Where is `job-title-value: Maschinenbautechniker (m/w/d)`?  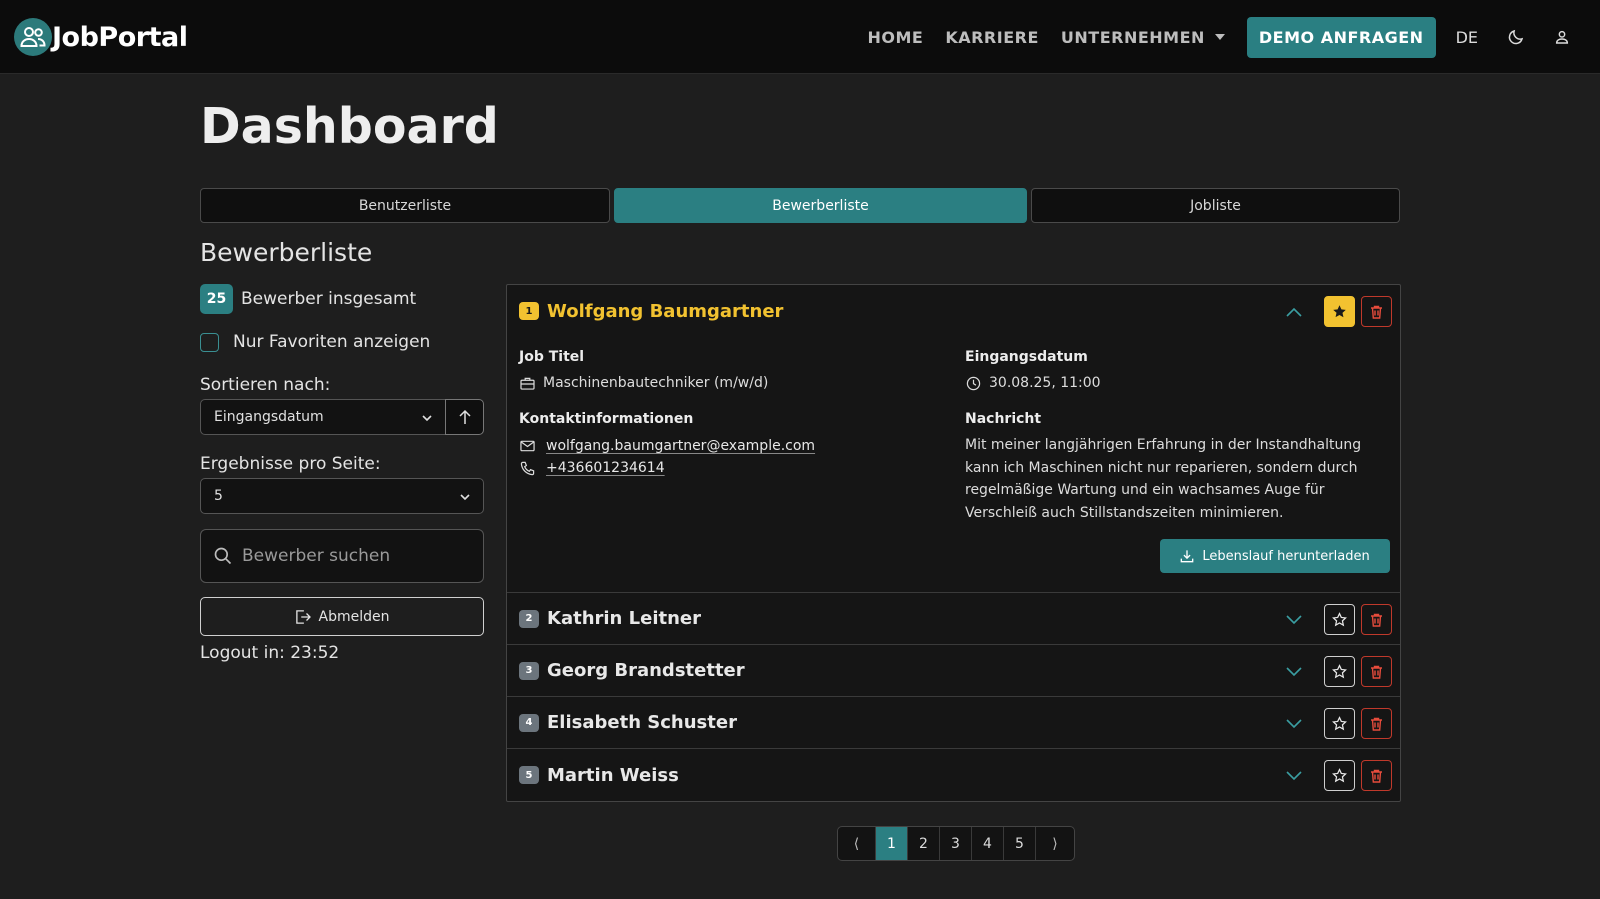 job-title-value: Maschinenbautechniker (m/w/d) is located at coordinates (656, 383).